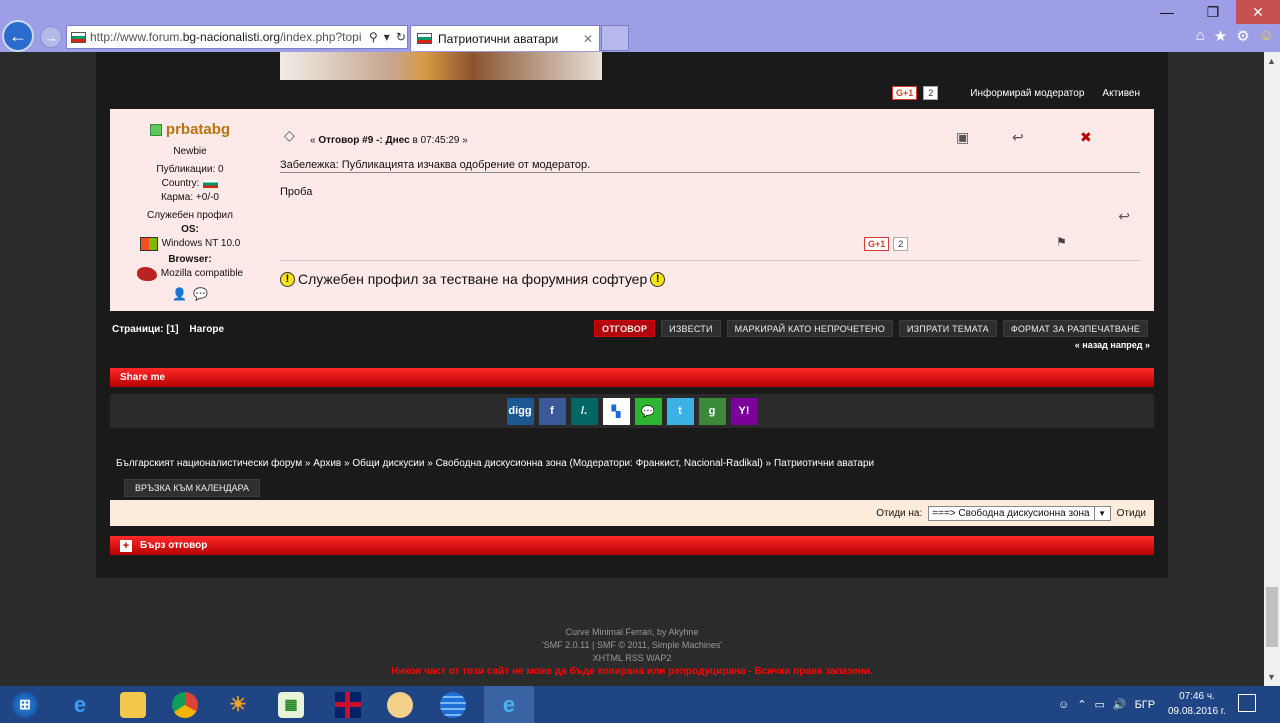  I want to click on scrollbar-thumb, so click(1272, 617).